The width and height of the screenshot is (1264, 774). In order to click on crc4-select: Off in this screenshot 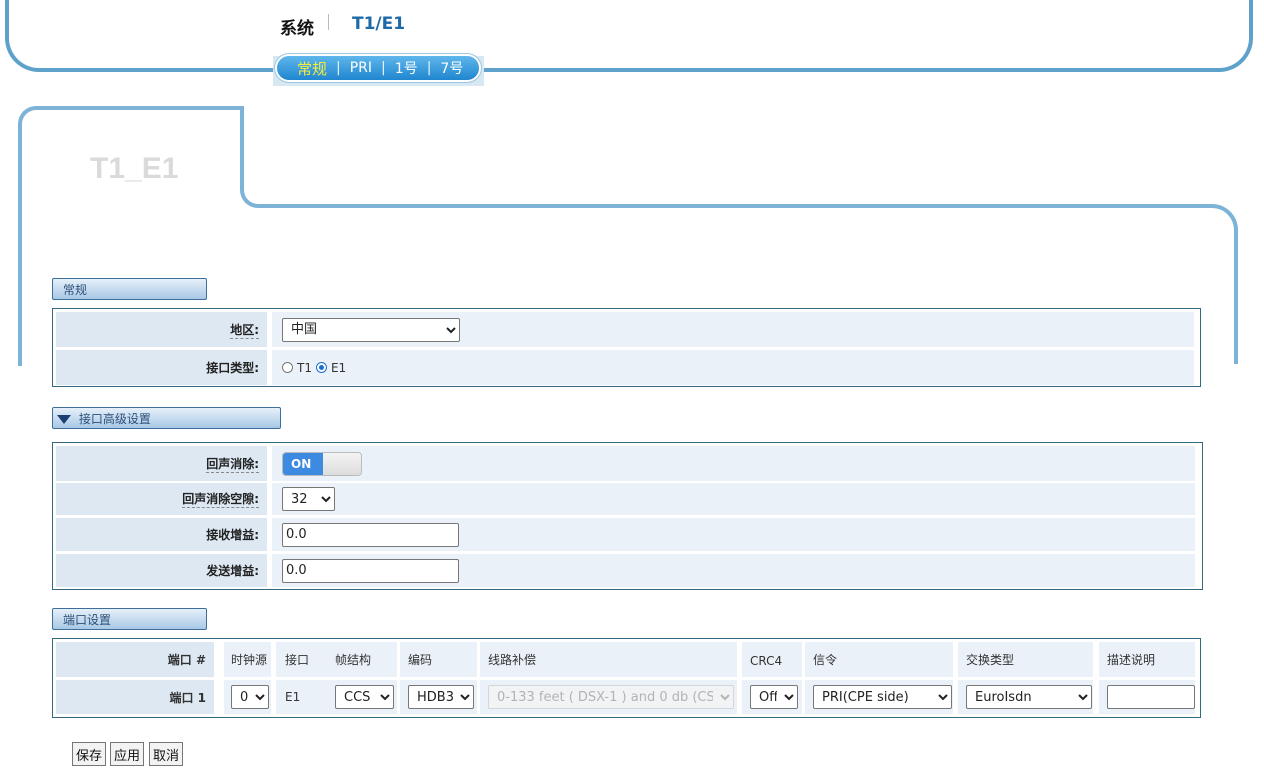, I will do `click(774, 697)`.